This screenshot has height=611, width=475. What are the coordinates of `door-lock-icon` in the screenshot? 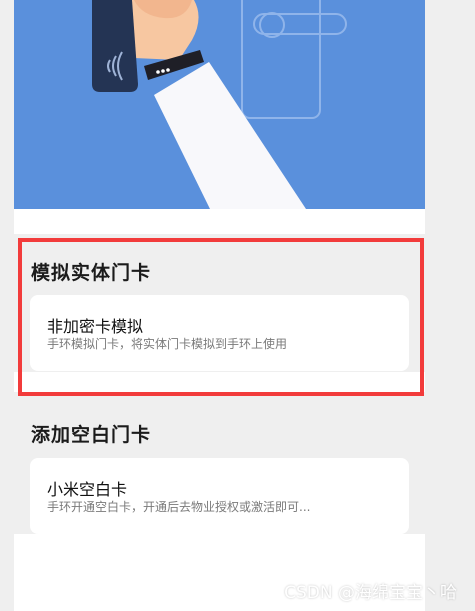 It's located at (294, 59).